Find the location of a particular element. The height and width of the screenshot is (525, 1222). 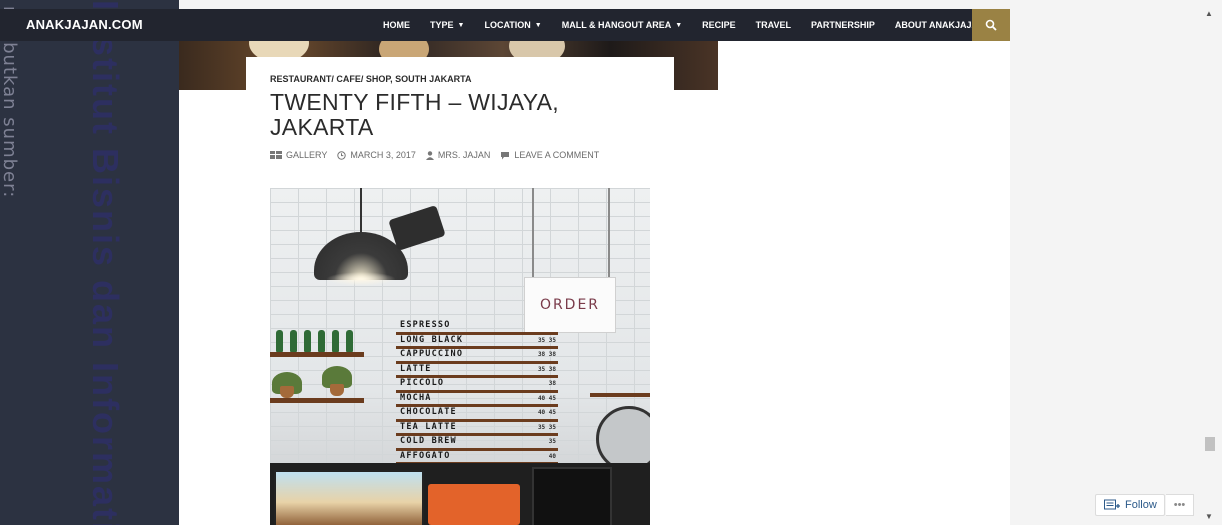

post-date-link: MARCH 3, 2017 is located at coordinates (376, 155).